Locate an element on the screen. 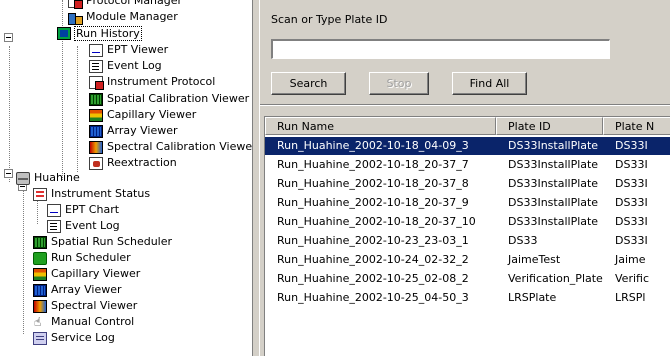 Image resolution: width=670 pixels, height=356 pixels. tree-item-reextraction: Reextraction is located at coordinates (133, 163).